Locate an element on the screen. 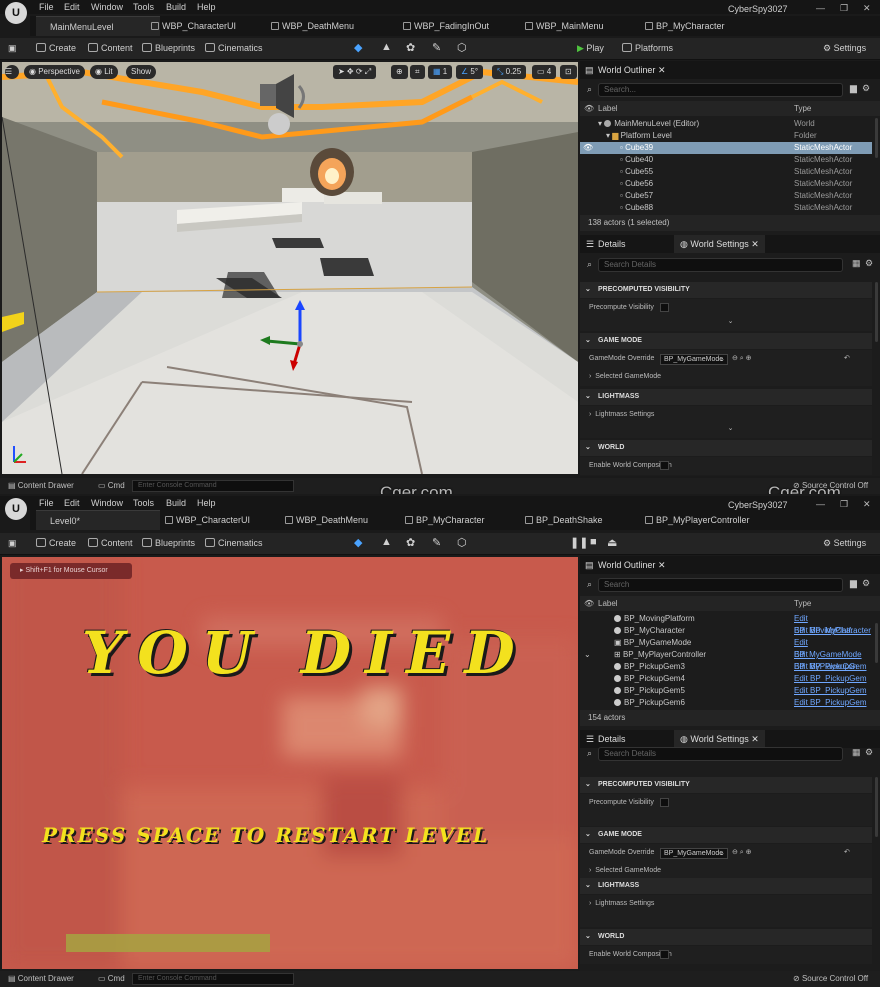 The width and height of the screenshot is (880, 987). tab-mainmenulevel: MainMenuLevel is located at coordinates (98, 26).